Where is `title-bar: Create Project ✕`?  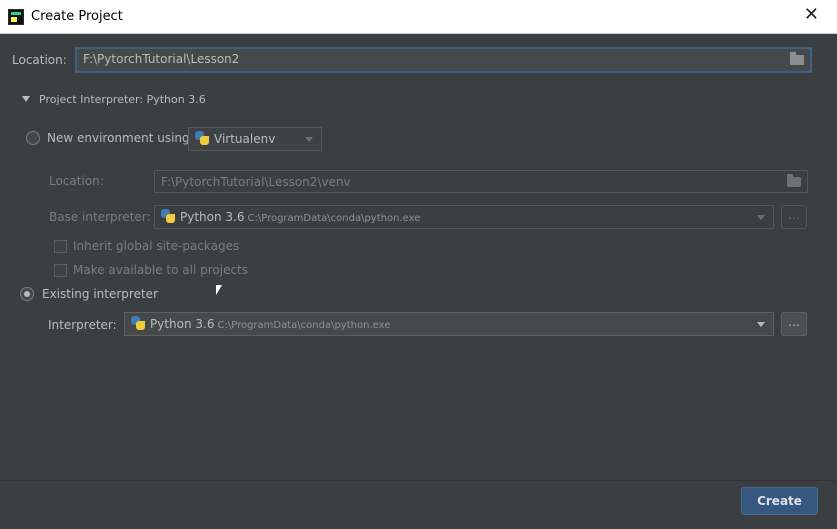
title-bar: Create Project ✕ is located at coordinates (418, 17).